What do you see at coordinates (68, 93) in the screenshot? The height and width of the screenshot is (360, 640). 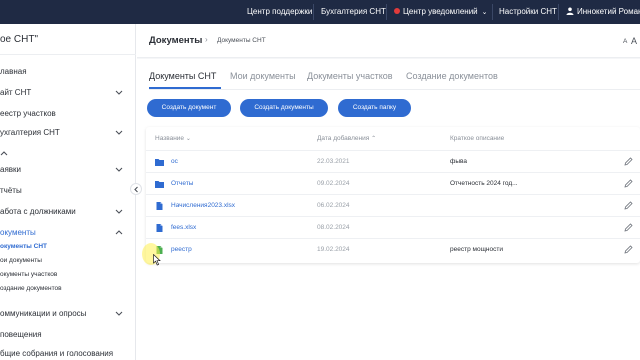 I see `sidebar-item-site: айт СНТ` at bounding box center [68, 93].